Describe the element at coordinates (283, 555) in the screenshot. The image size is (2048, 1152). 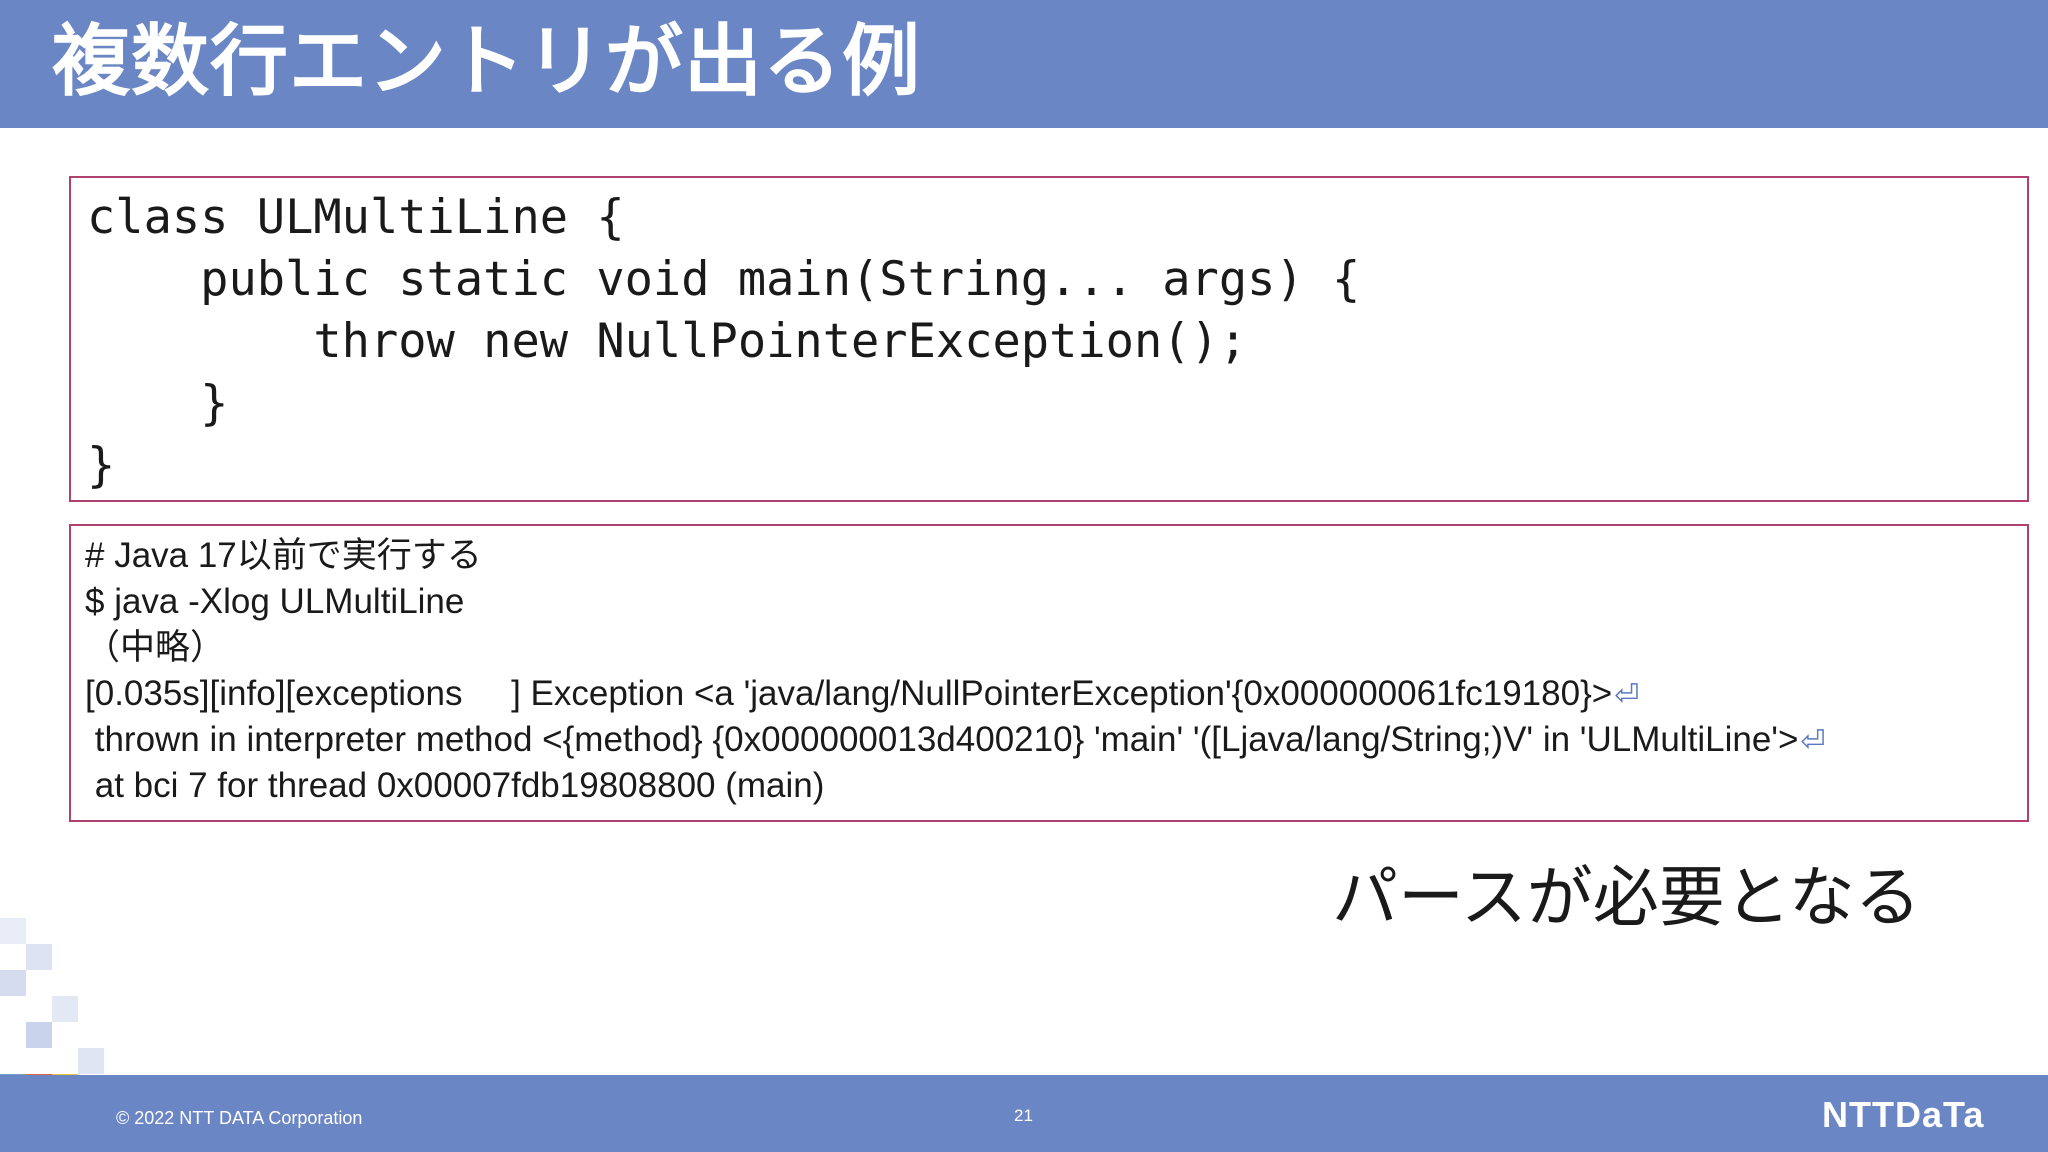
I see `log-comment-line: # Java 17以前で実行する` at that location.